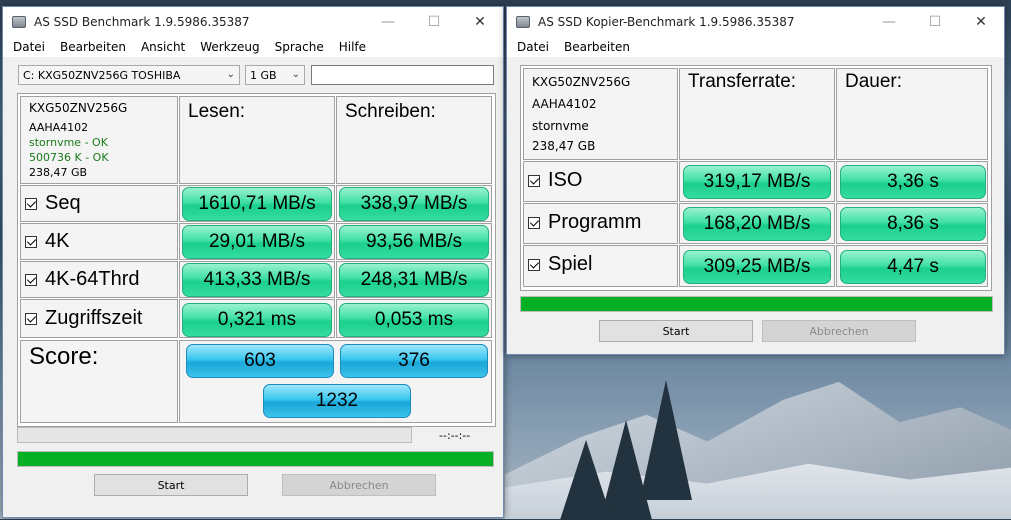  I want to click on menu-bar: Datei Bearbeiten, so click(755, 47).